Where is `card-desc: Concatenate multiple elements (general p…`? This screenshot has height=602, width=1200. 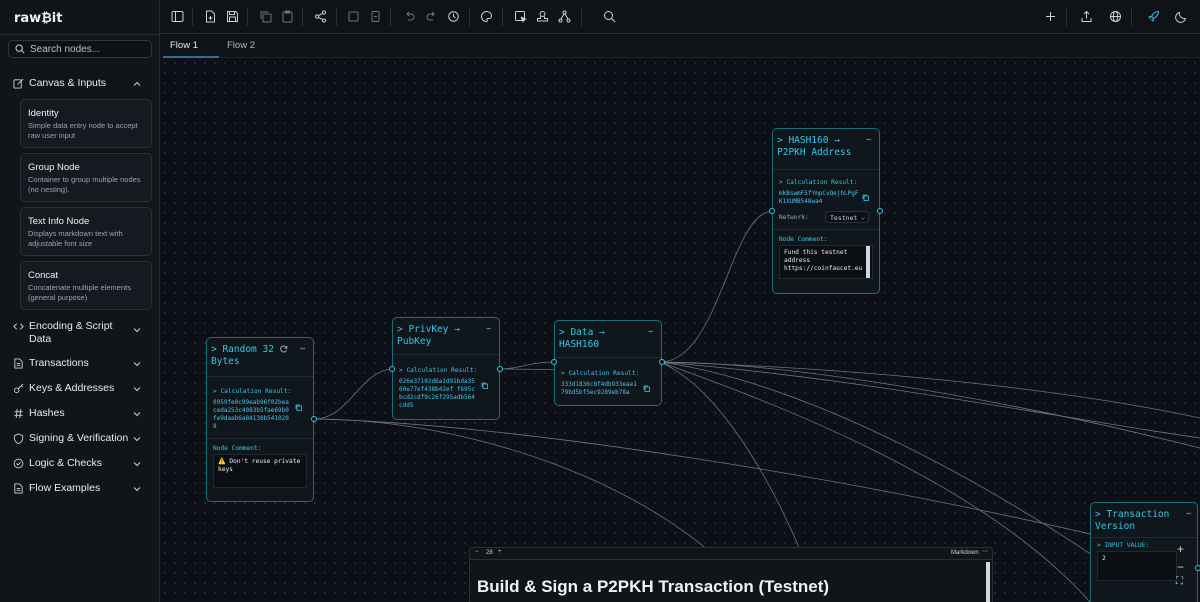 card-desc: Concatenate multiple elements (general p… is located at coordinates (79, 292).